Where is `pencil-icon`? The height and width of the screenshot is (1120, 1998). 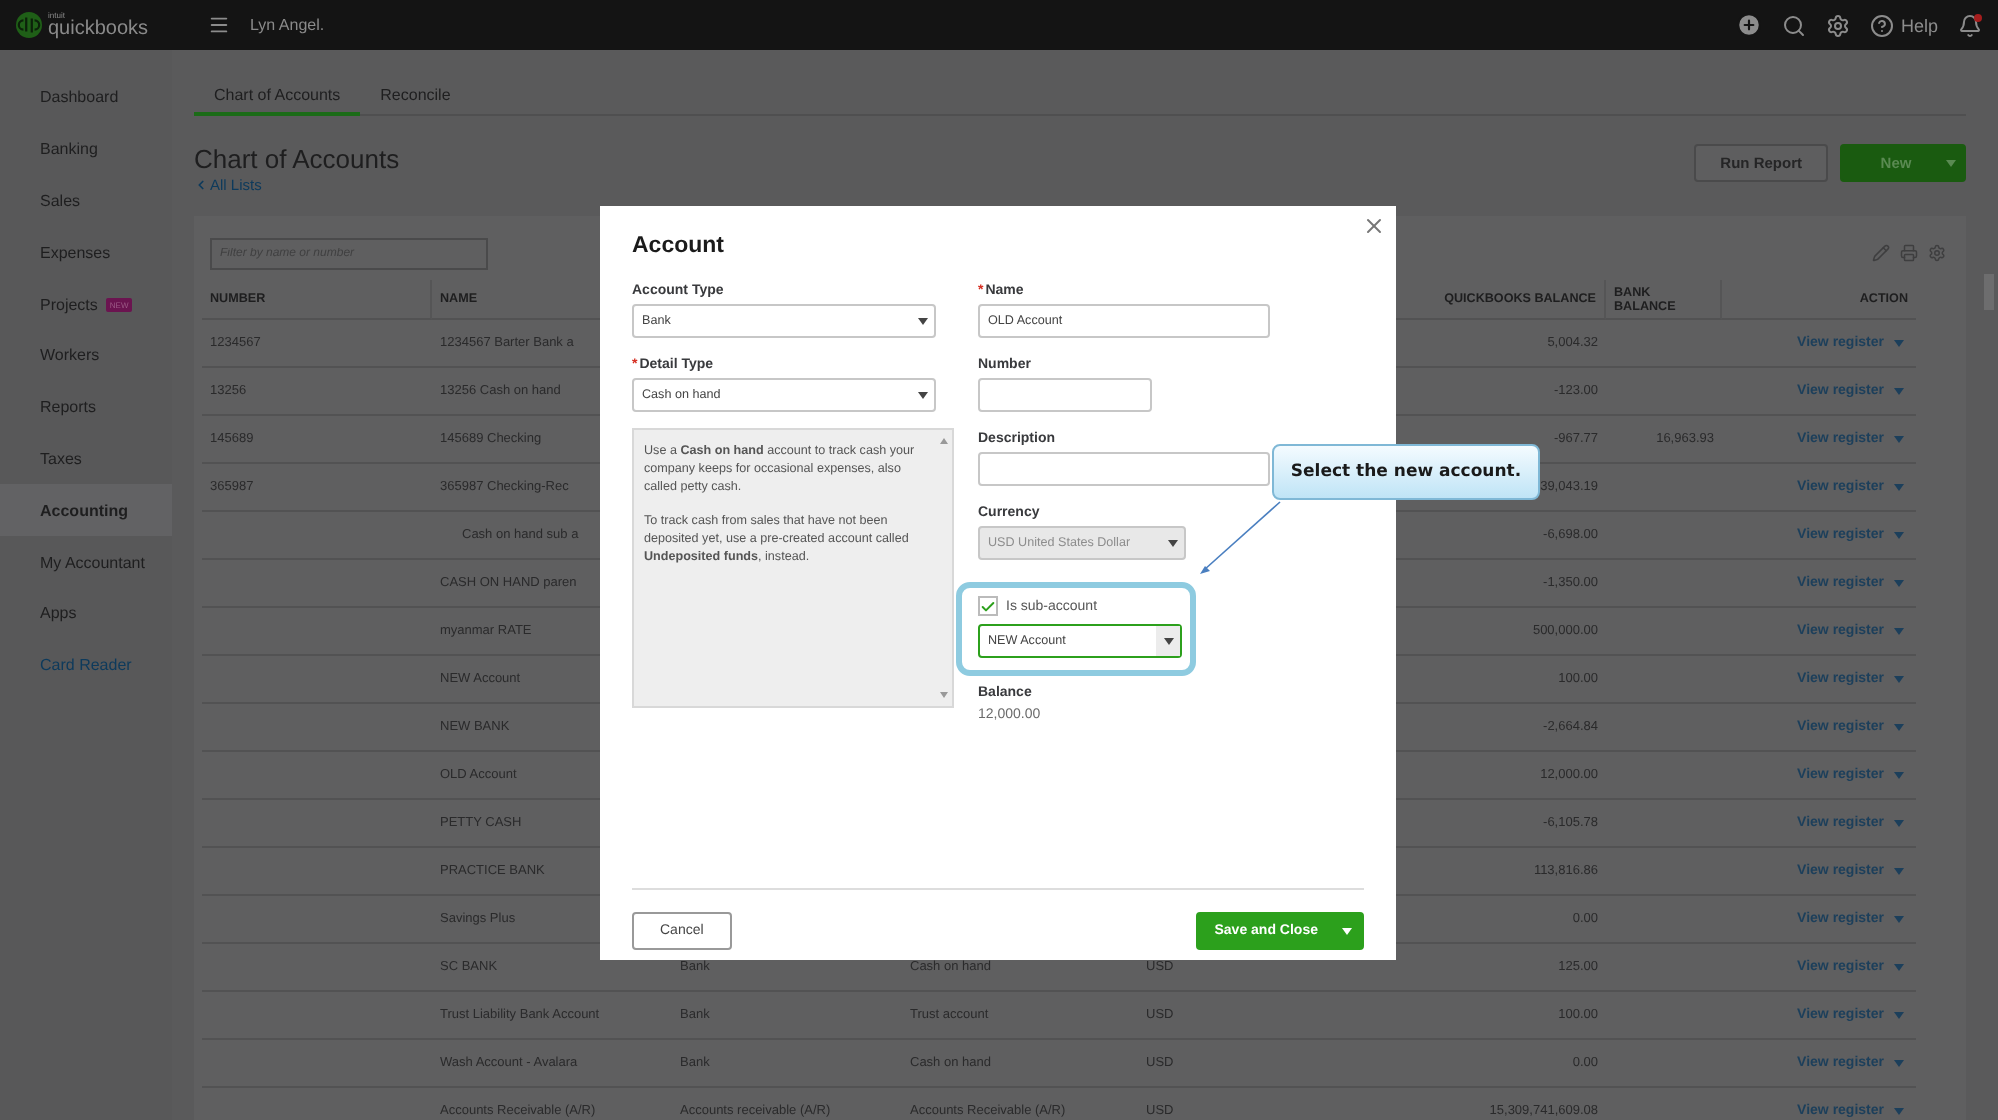 pencil-icon is located at coordinates (1881, 253).